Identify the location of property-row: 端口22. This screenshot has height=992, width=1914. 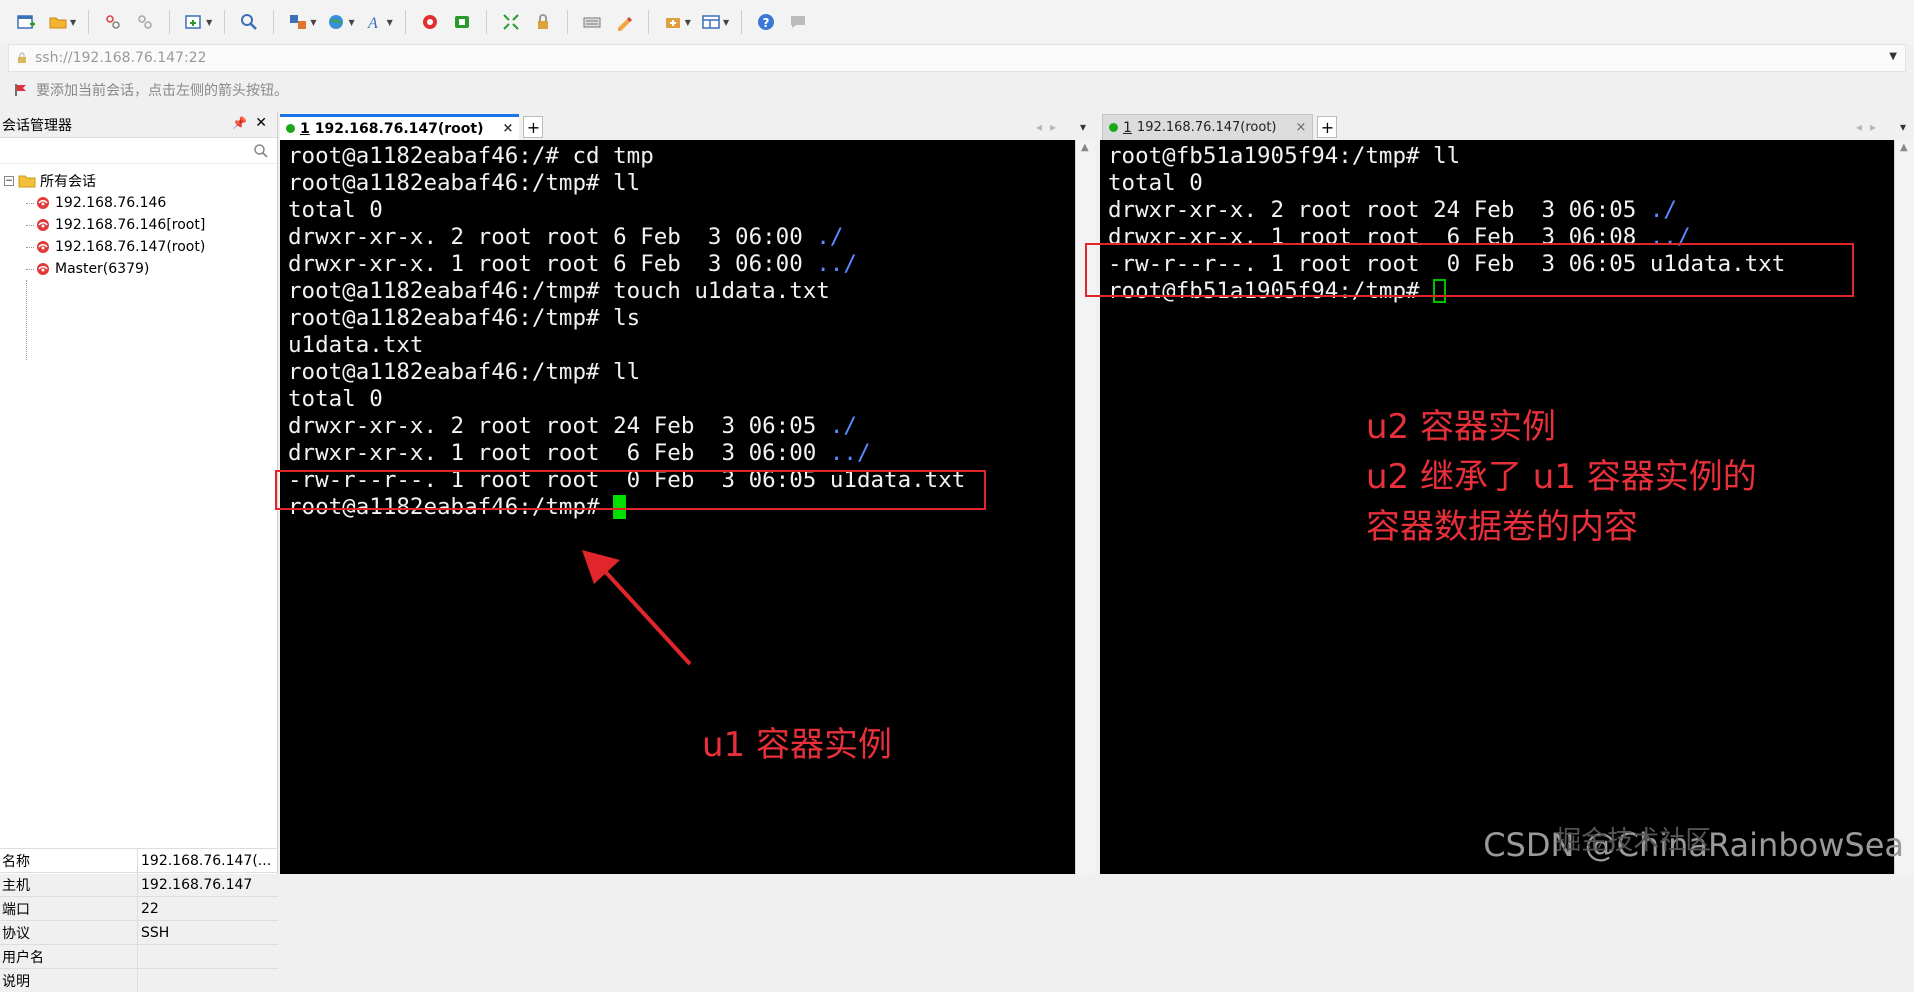
(139, 908).